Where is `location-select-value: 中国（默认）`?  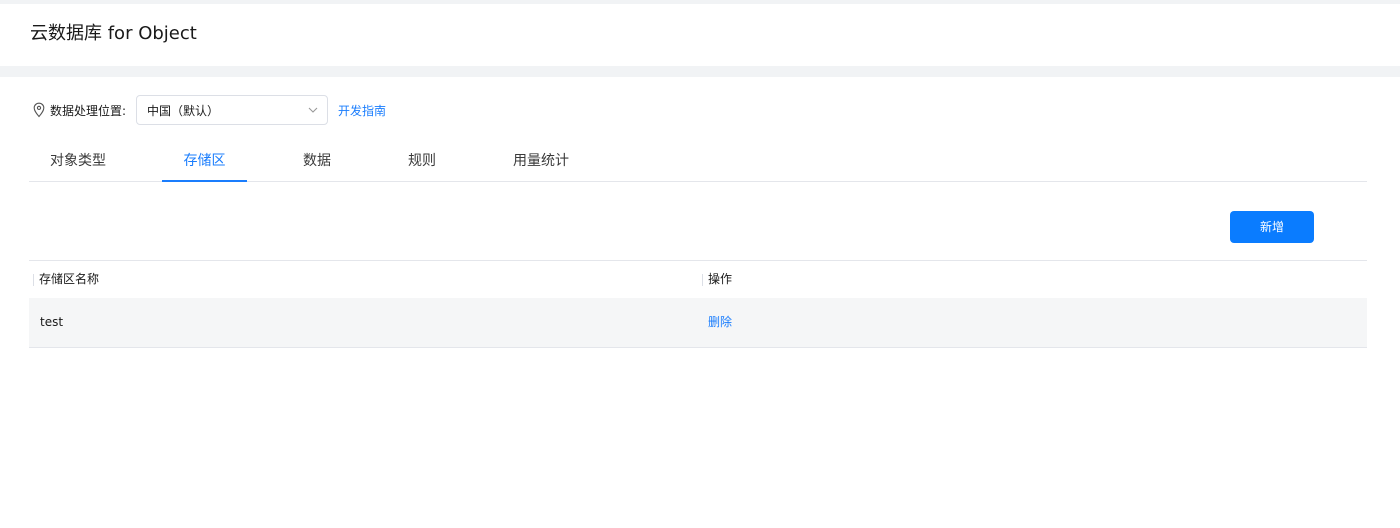 location-select-value: 中国（默认） is located at coordinates (183, 110).